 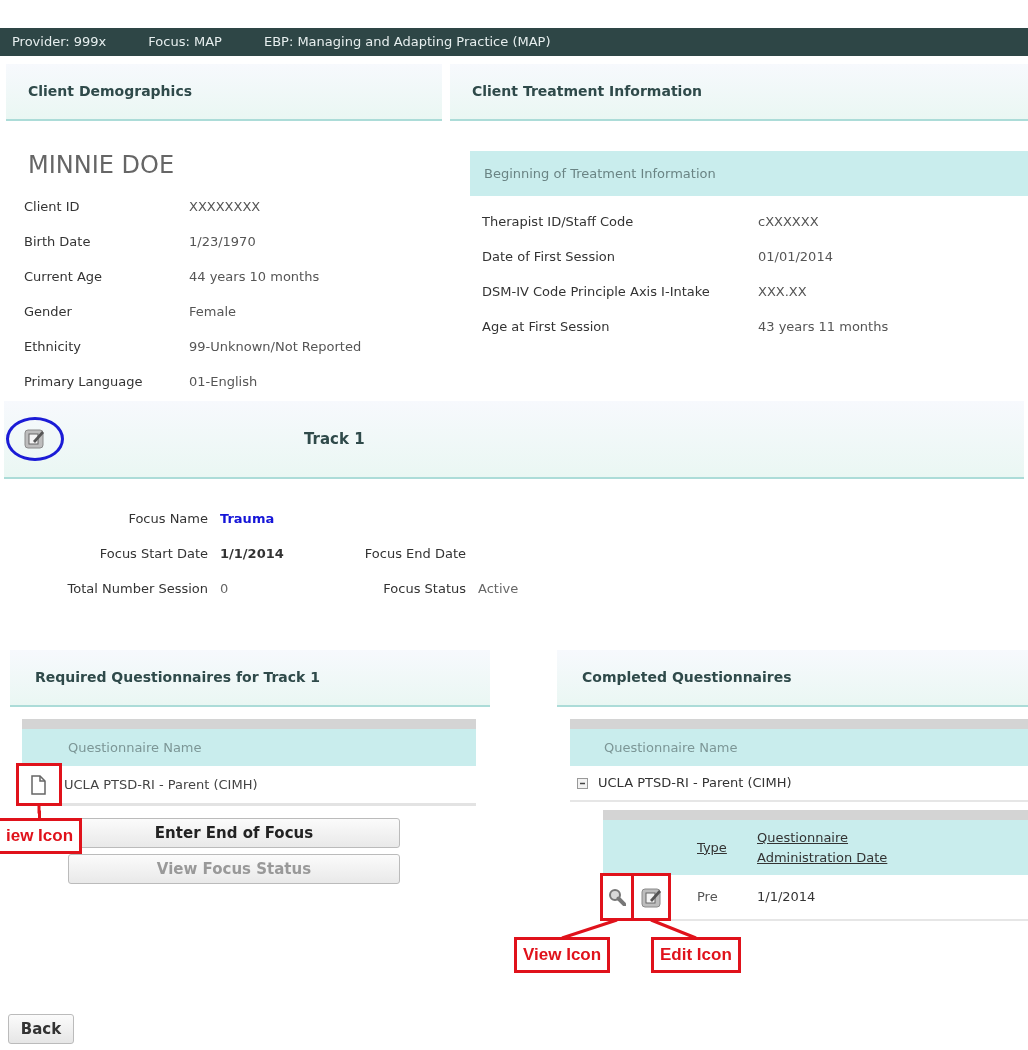 What do you see at coordinates (424, 588) in the screenshot?
I see `field-label: Focus Status` at bounding box center [424, 588].